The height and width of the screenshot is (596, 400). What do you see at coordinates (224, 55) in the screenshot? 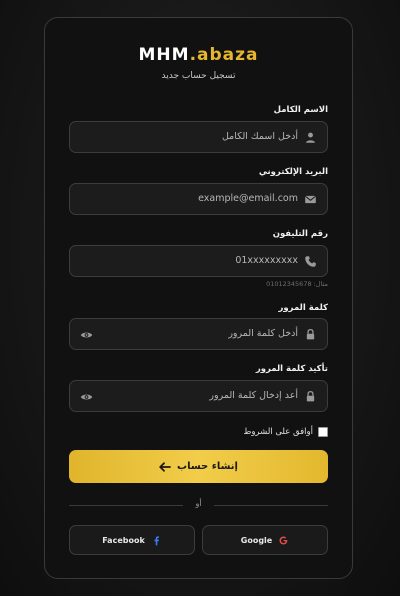
I see `brand-name-accent: .abaza` at bounding box center [224, 55].